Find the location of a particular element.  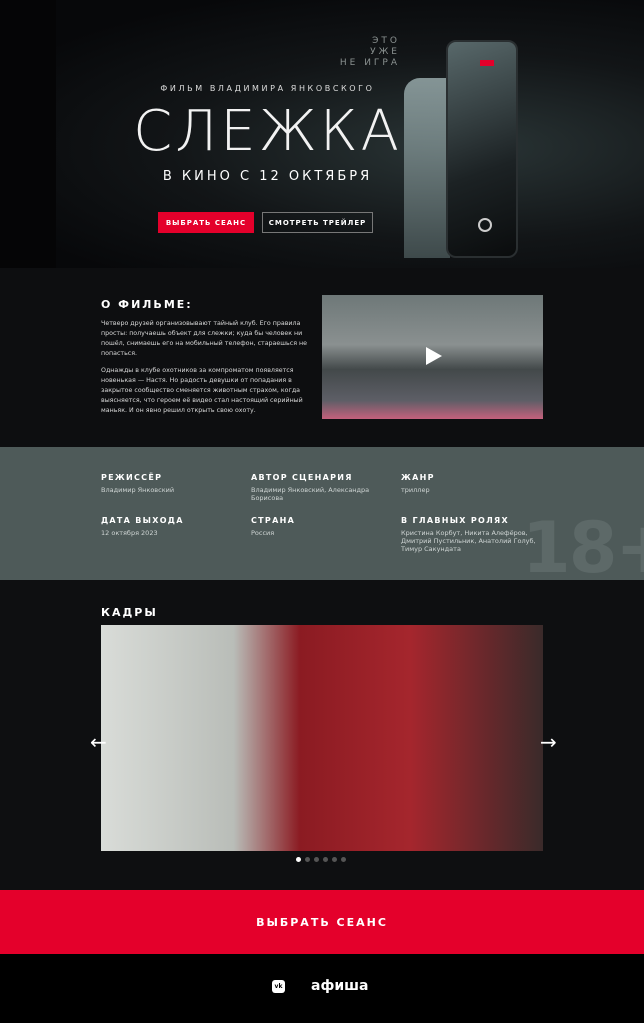

trailer-video is located at coordinates (432, 357).